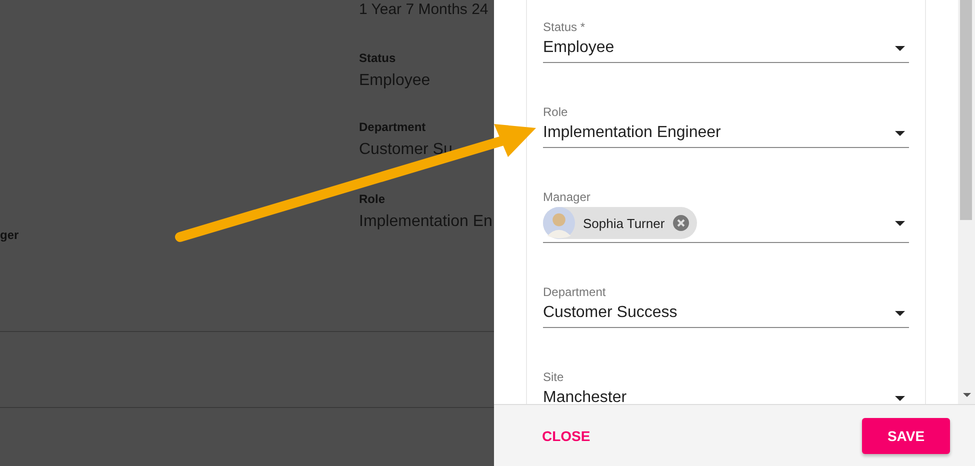 This screenshot has height=466, width=975. What do you see at coordinates (564, 27) in the screenshot?
I see `field-label: Status *` at bounding box center [564, 27].